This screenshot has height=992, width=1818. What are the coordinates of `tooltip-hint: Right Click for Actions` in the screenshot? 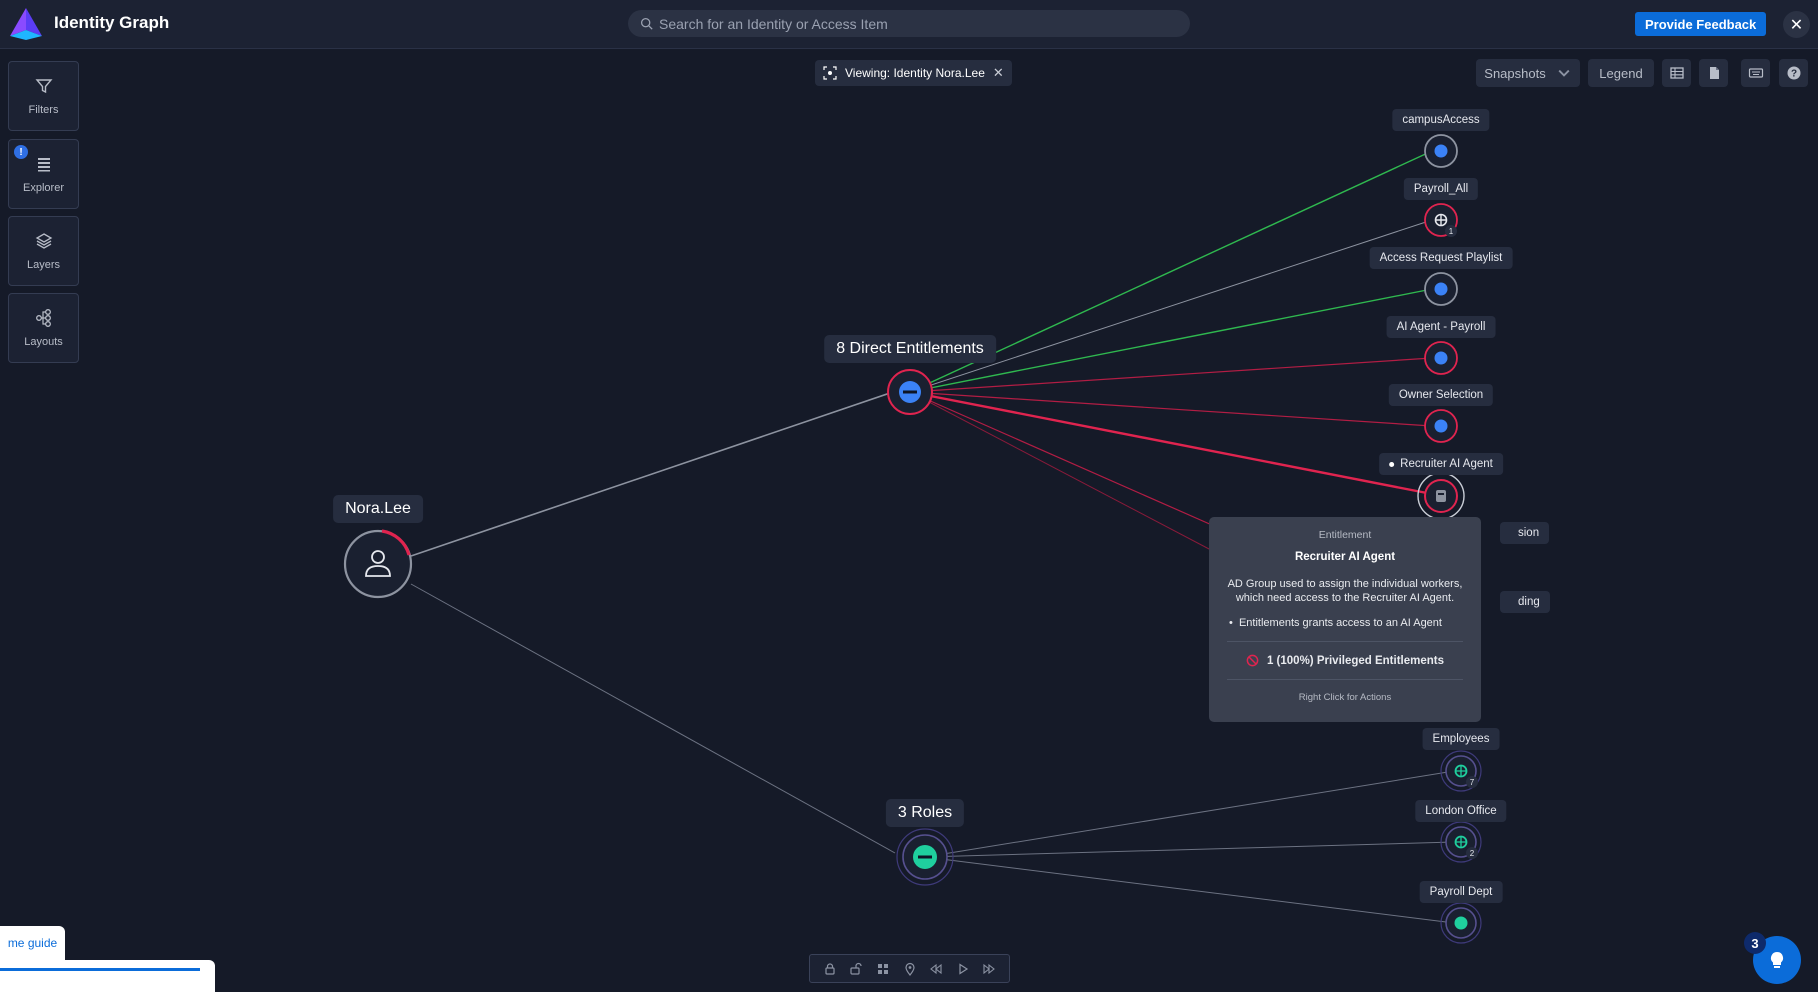 It's located at (1345, 697).